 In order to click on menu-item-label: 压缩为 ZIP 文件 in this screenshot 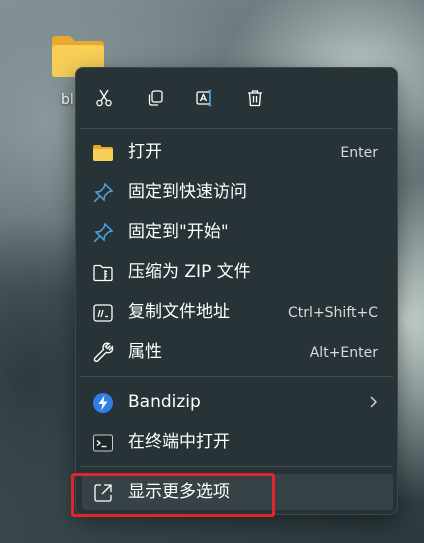, I will do `click(189, 272)`.